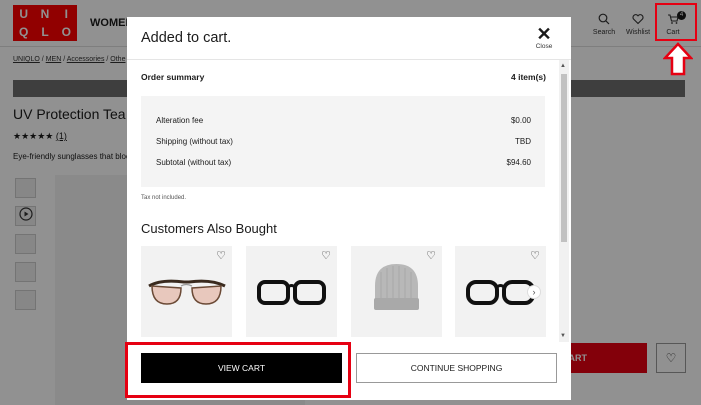  Describe the element at coordinates (518, 162) in the screenshot. I see `summary-row-value: $94.60` at that location.